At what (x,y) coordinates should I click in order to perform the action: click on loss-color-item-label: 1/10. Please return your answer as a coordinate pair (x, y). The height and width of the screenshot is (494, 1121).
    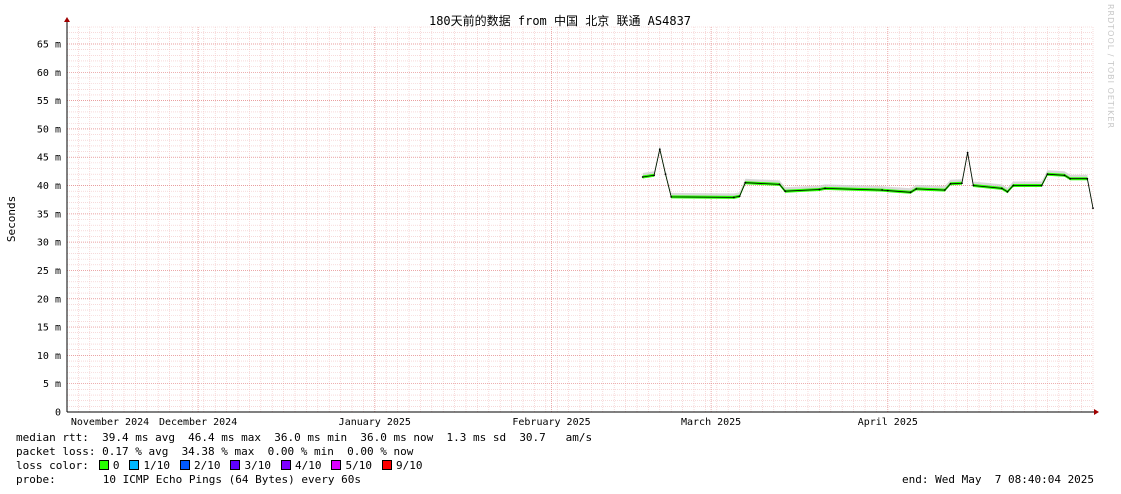
    Looking at the image, I should click on (156, 465).